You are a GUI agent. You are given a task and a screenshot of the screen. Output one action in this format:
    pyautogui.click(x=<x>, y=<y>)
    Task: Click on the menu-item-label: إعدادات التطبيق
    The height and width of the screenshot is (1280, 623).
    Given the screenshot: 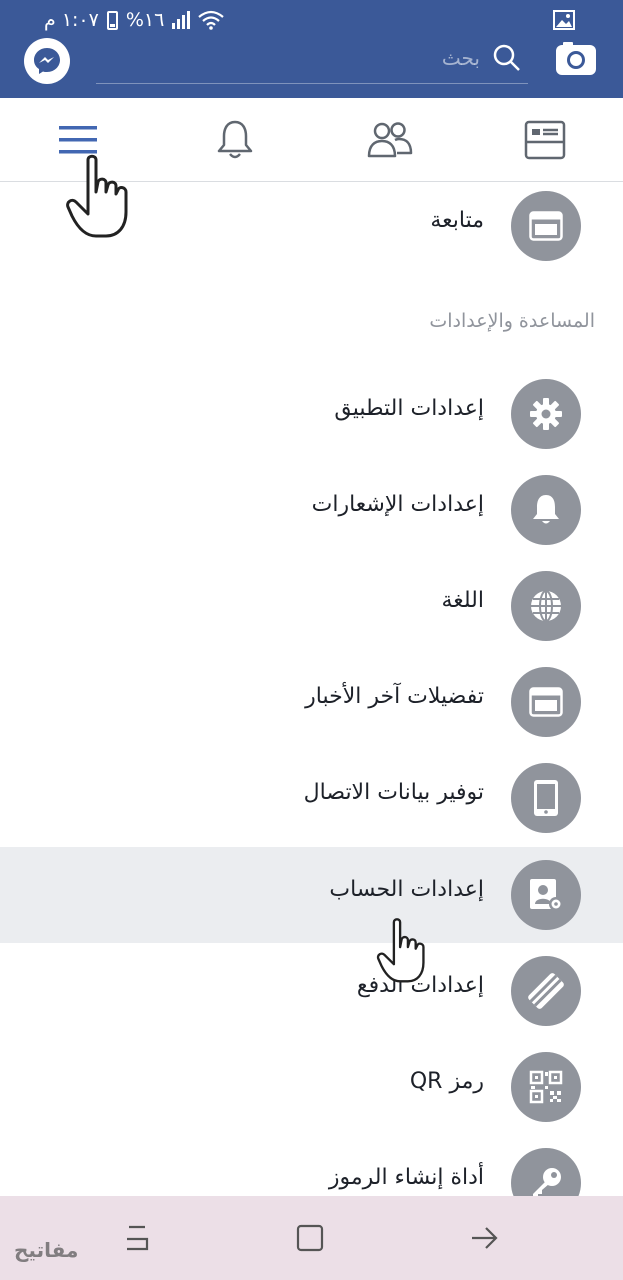 What is the action you would take?
    pyautogui.click(x=409, y=408)
    